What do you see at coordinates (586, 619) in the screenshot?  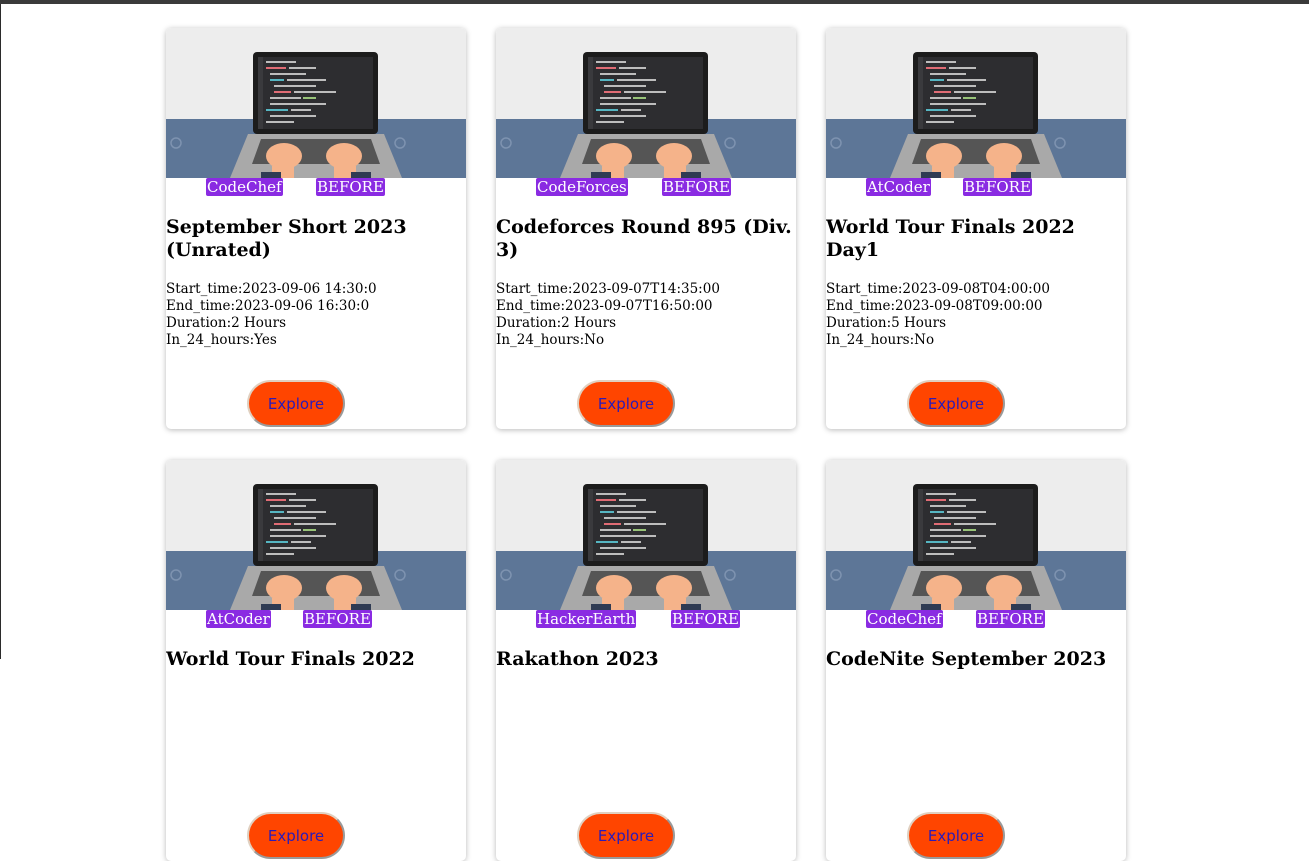 I see `platform-tag: HackerEarth` at bounding box center [586, 619].